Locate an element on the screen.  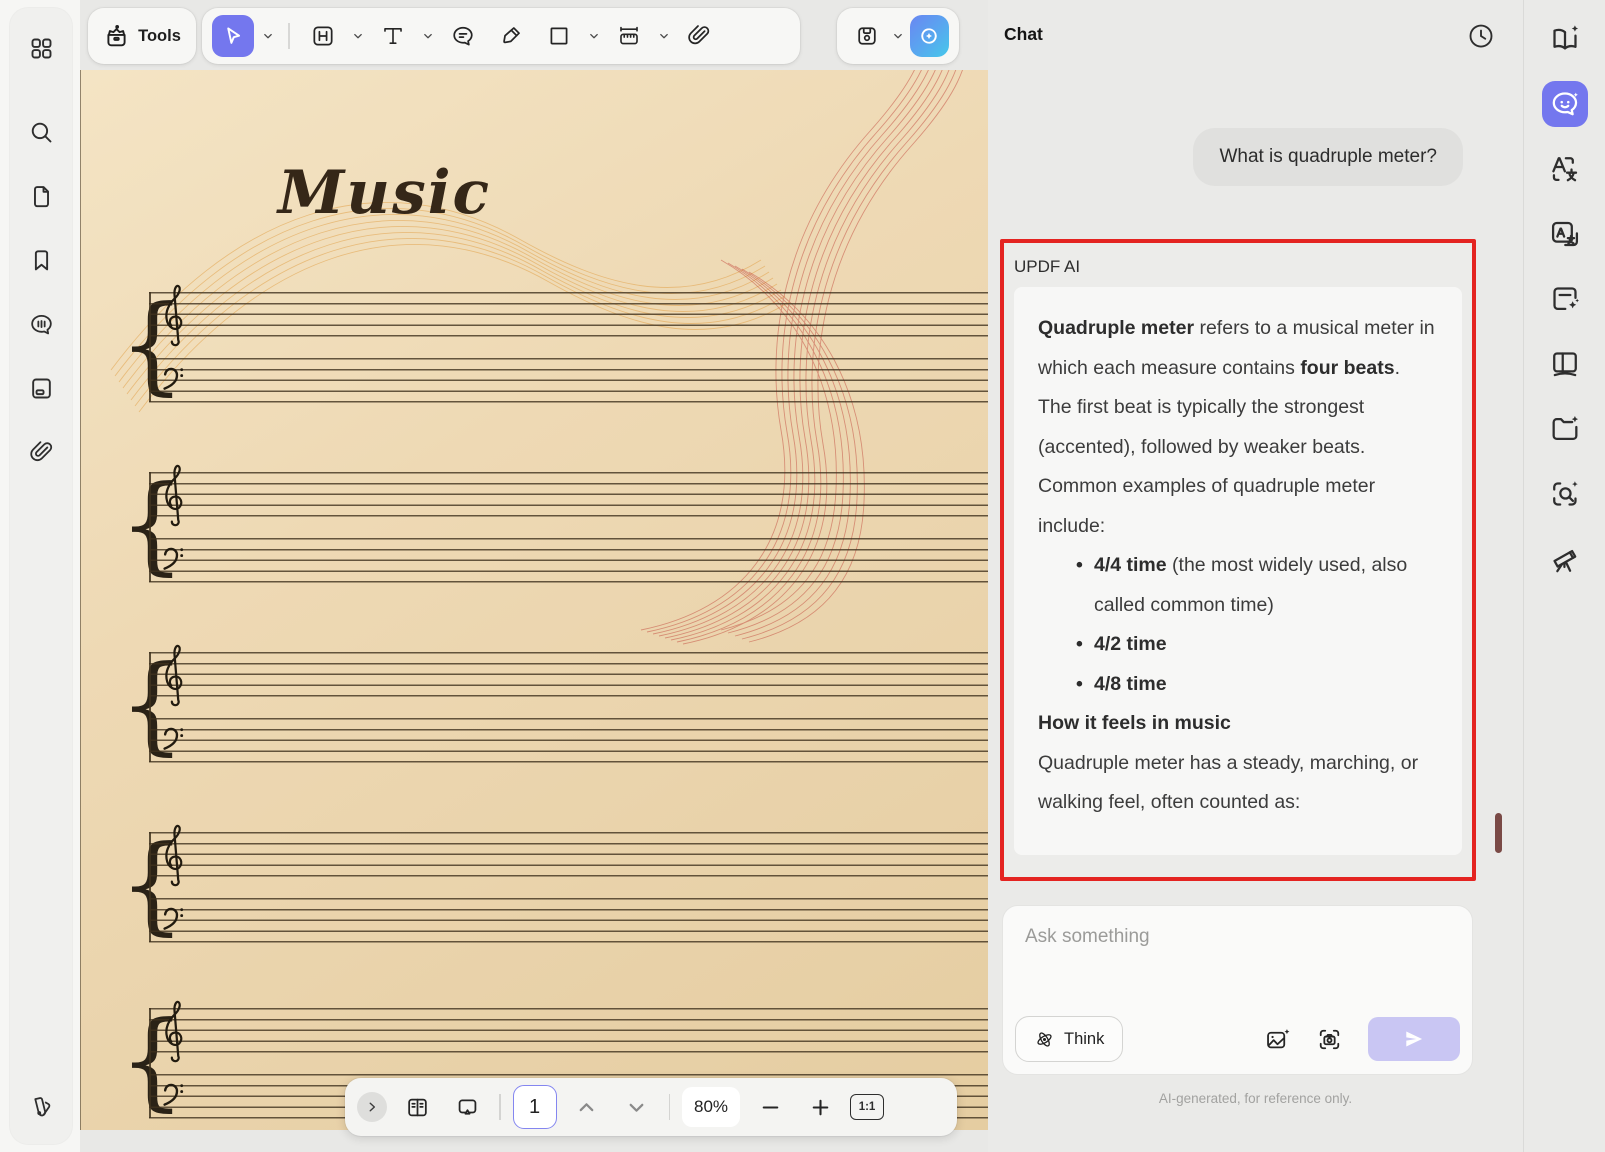
comment-icon is located at coordinates (463, 36).